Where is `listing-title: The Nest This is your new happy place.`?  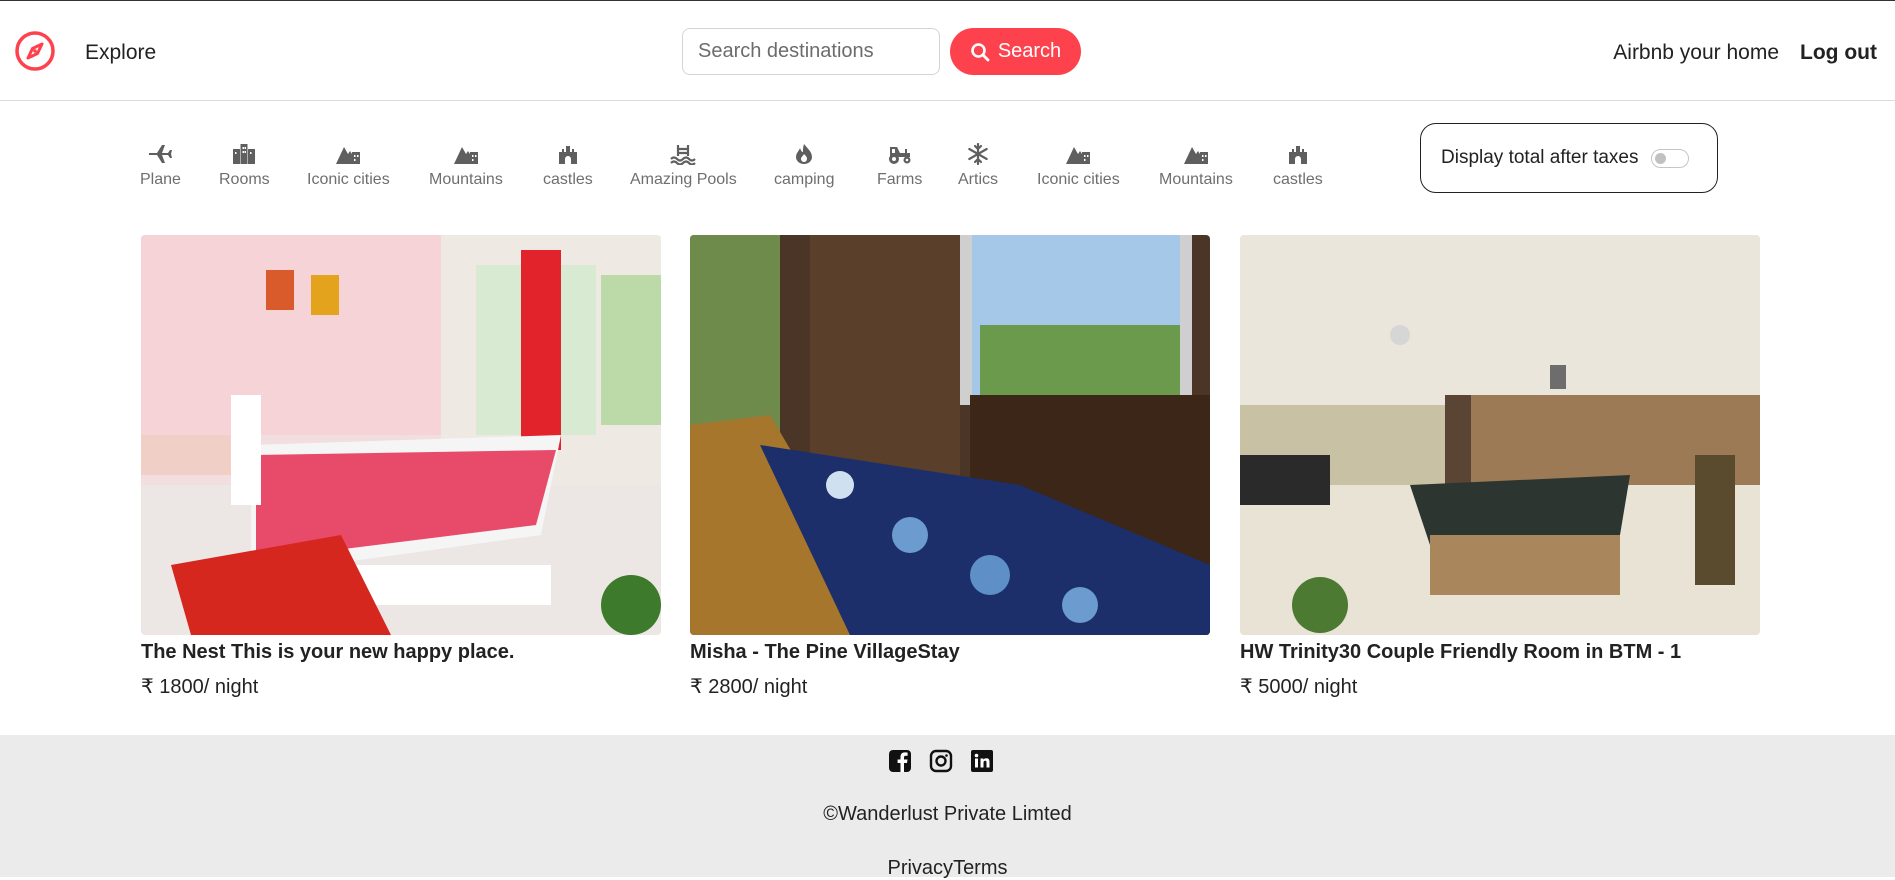
listing-title: The Nest This is your new happy place. is located at coordinates (328, 652).